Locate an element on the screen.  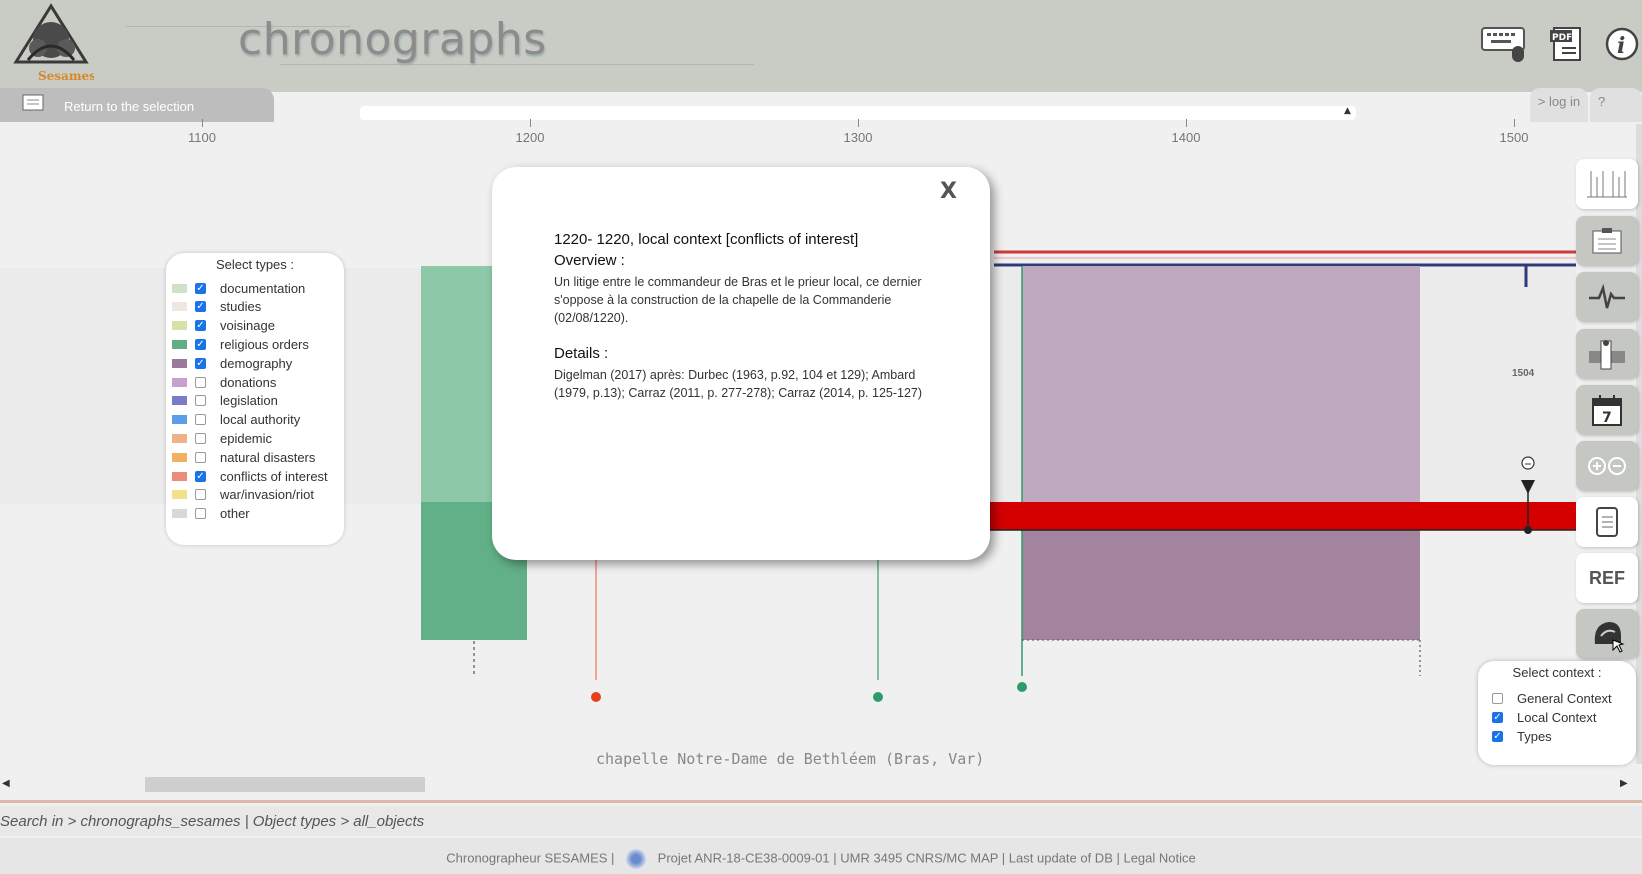
type-label: voisinage is located at coordinates (247, 326).